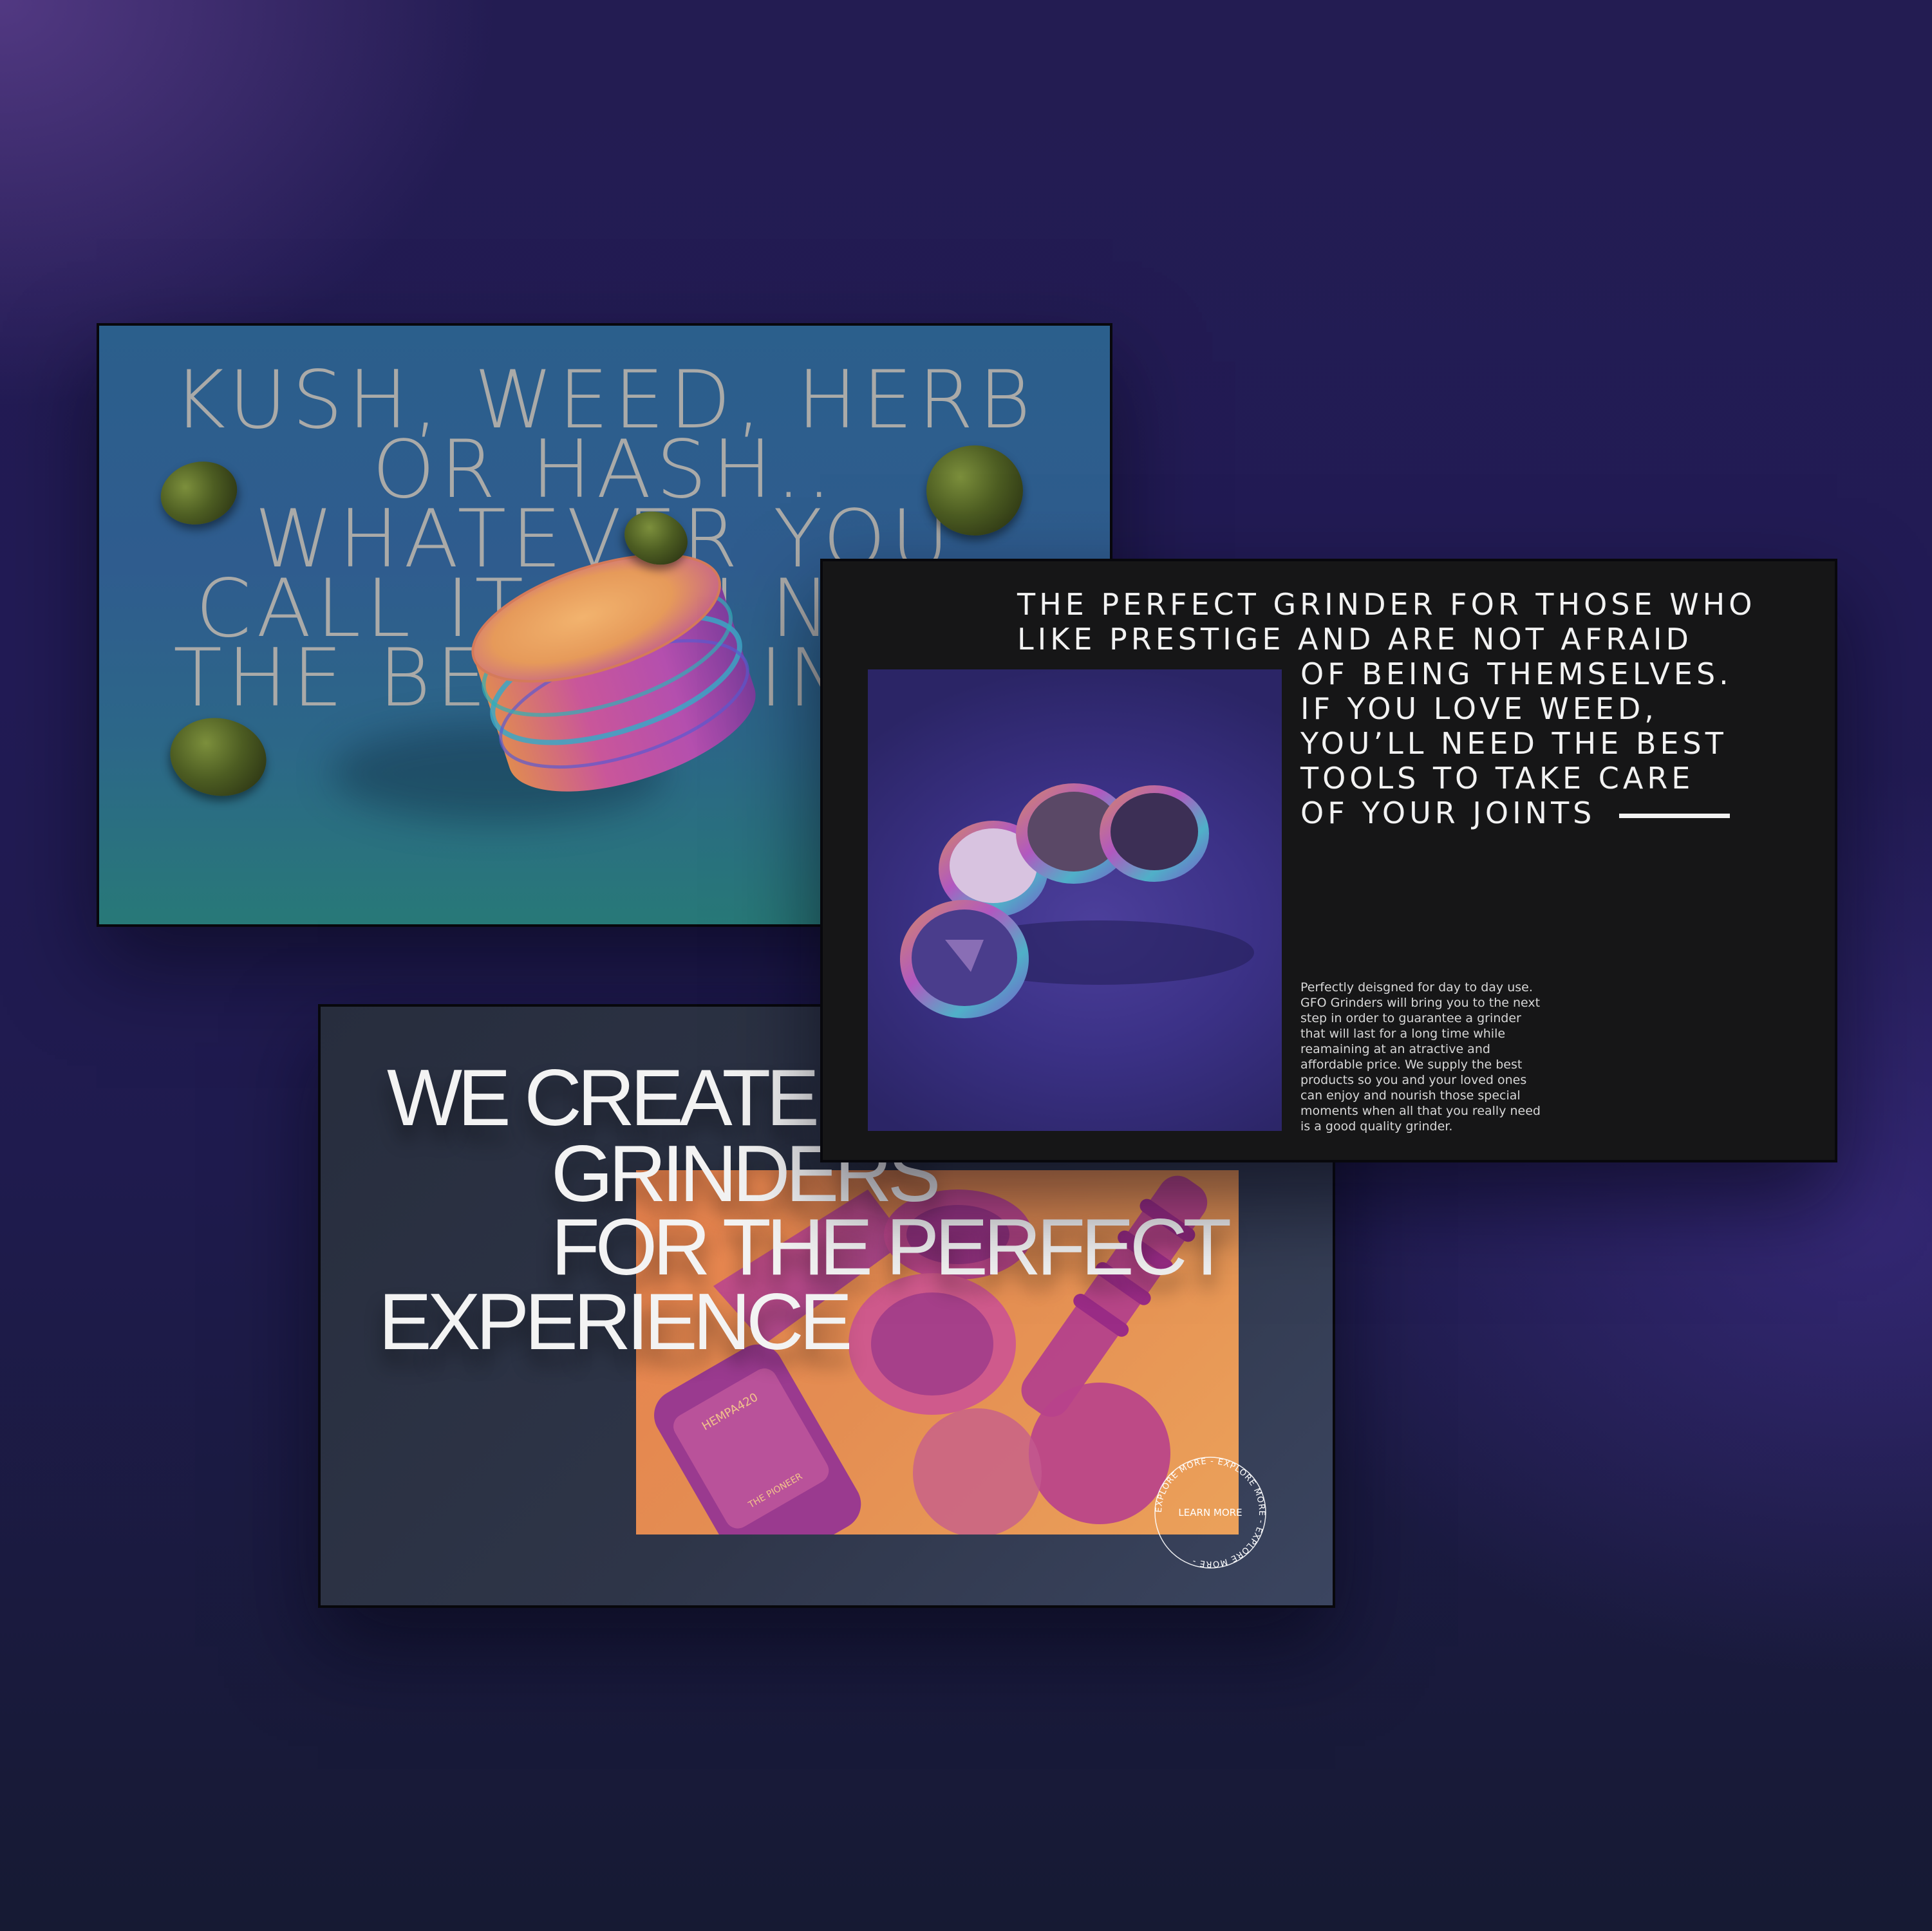 The image size is (1932, 1931). I want to click on description-line: GFO Grinders will bring you to the next, so click(1420, 1003).